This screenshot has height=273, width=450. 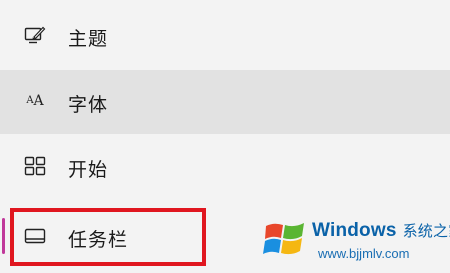 I want to click on theme-brush-icon, so click(x=35, y=35).